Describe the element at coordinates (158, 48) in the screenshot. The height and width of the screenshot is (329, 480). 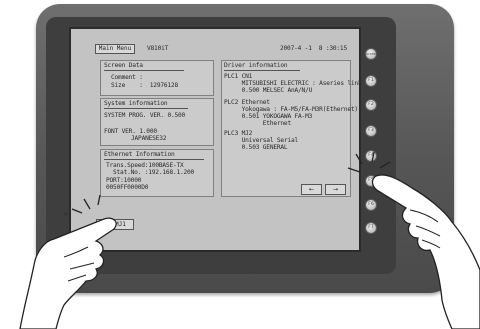
I see `model-label: V810iT` at that location.